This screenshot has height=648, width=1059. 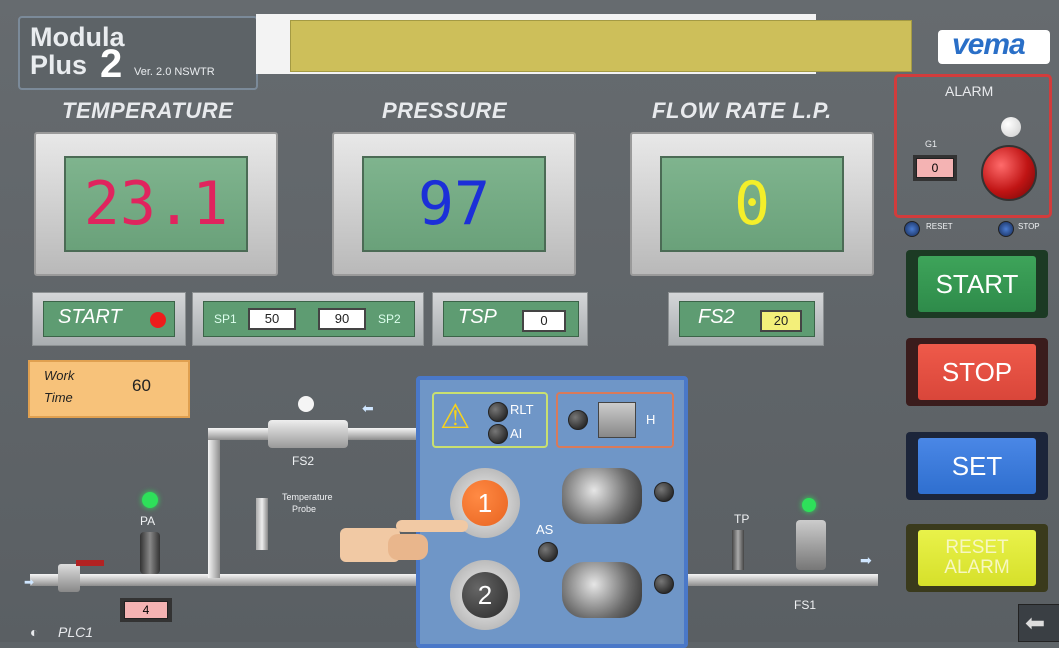 I want to click on inlet-valve-icon, so click(x=69, y=578).